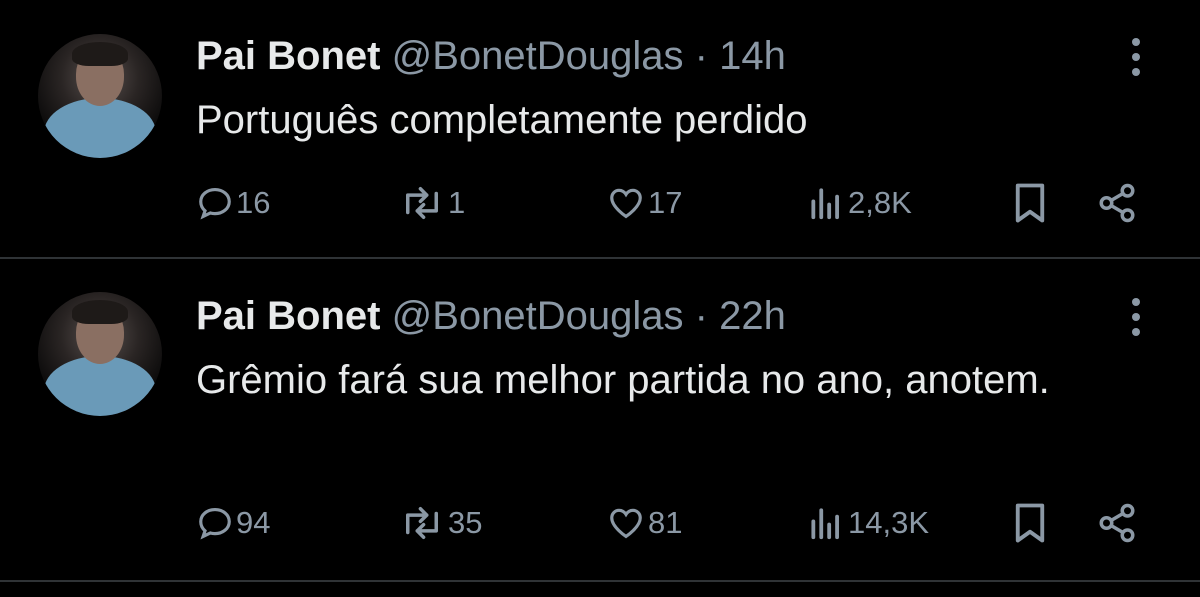 The height and width of the screenshot is (597, 1200). I want to click on tweet-header: Pai Bonet @BonetDouglas · 14h, so click(491, 56).